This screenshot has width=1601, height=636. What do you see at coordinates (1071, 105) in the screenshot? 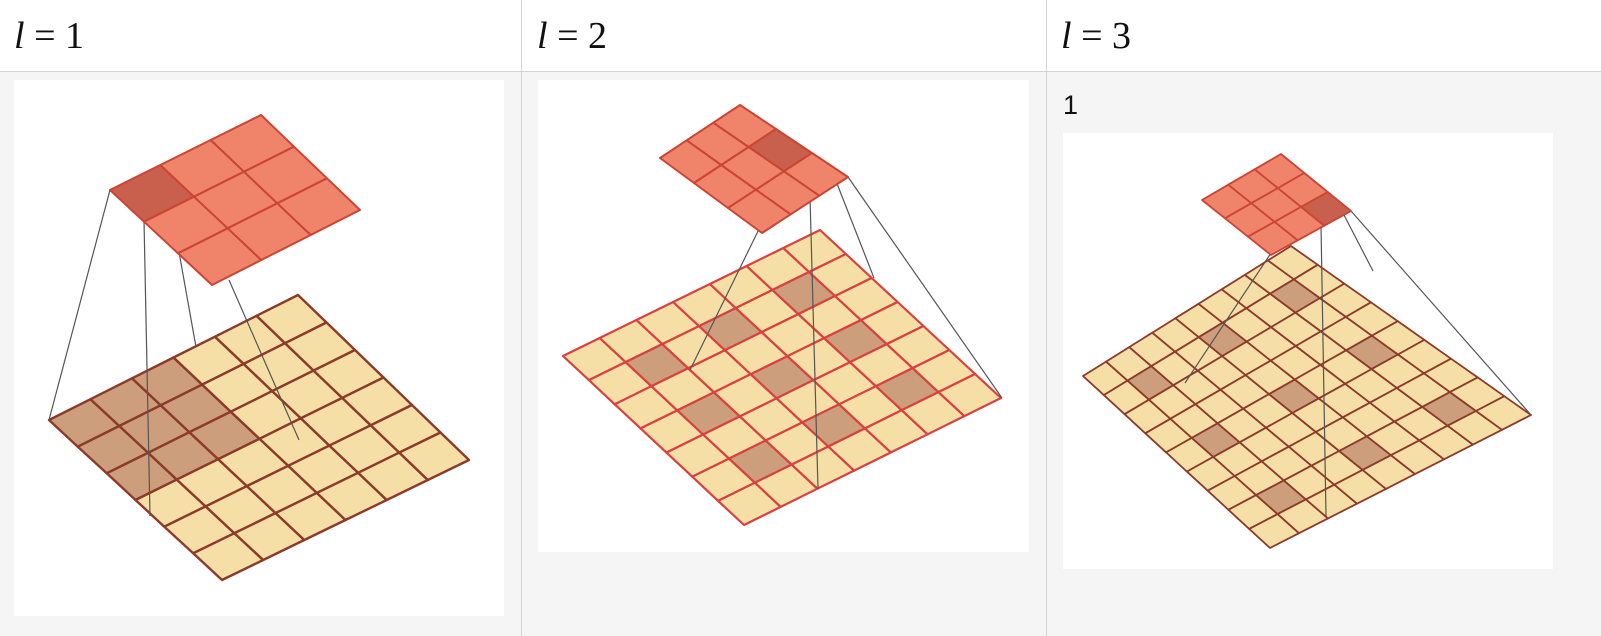
I see `figure-note: 1` at bounding box center [1071, 105].